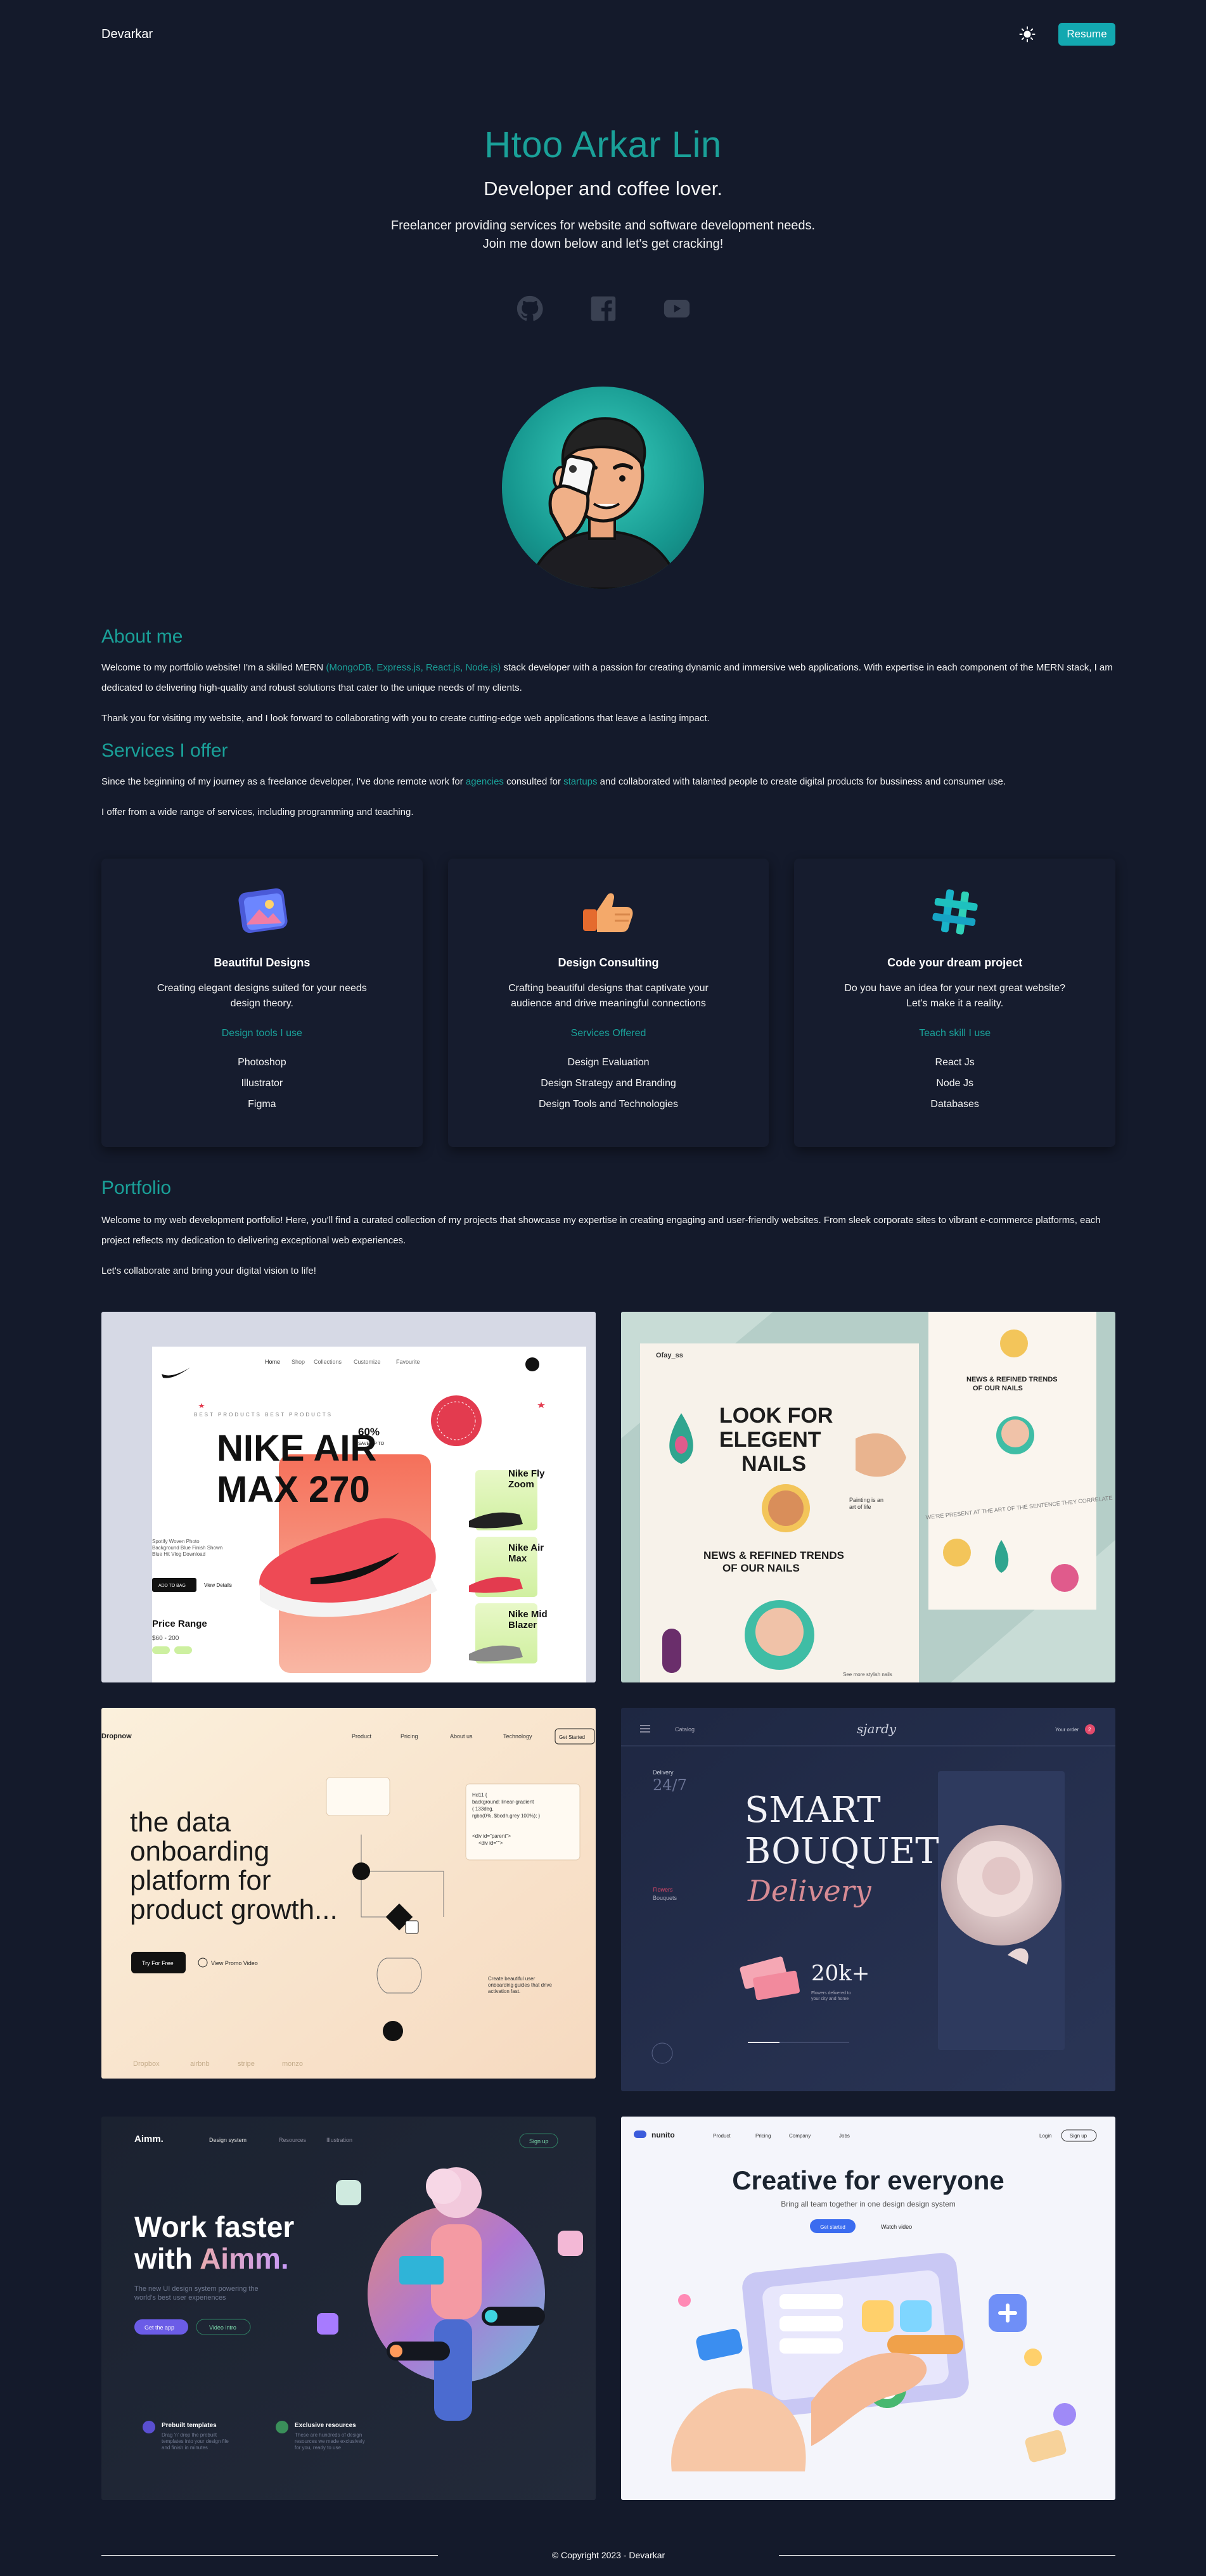 Image resolution: width=1206 pixels, height=2576 pixels. Describe the element at coordinates (896, 2227) in the screenshot. I see `watch-video-link: Watch video` at that location.